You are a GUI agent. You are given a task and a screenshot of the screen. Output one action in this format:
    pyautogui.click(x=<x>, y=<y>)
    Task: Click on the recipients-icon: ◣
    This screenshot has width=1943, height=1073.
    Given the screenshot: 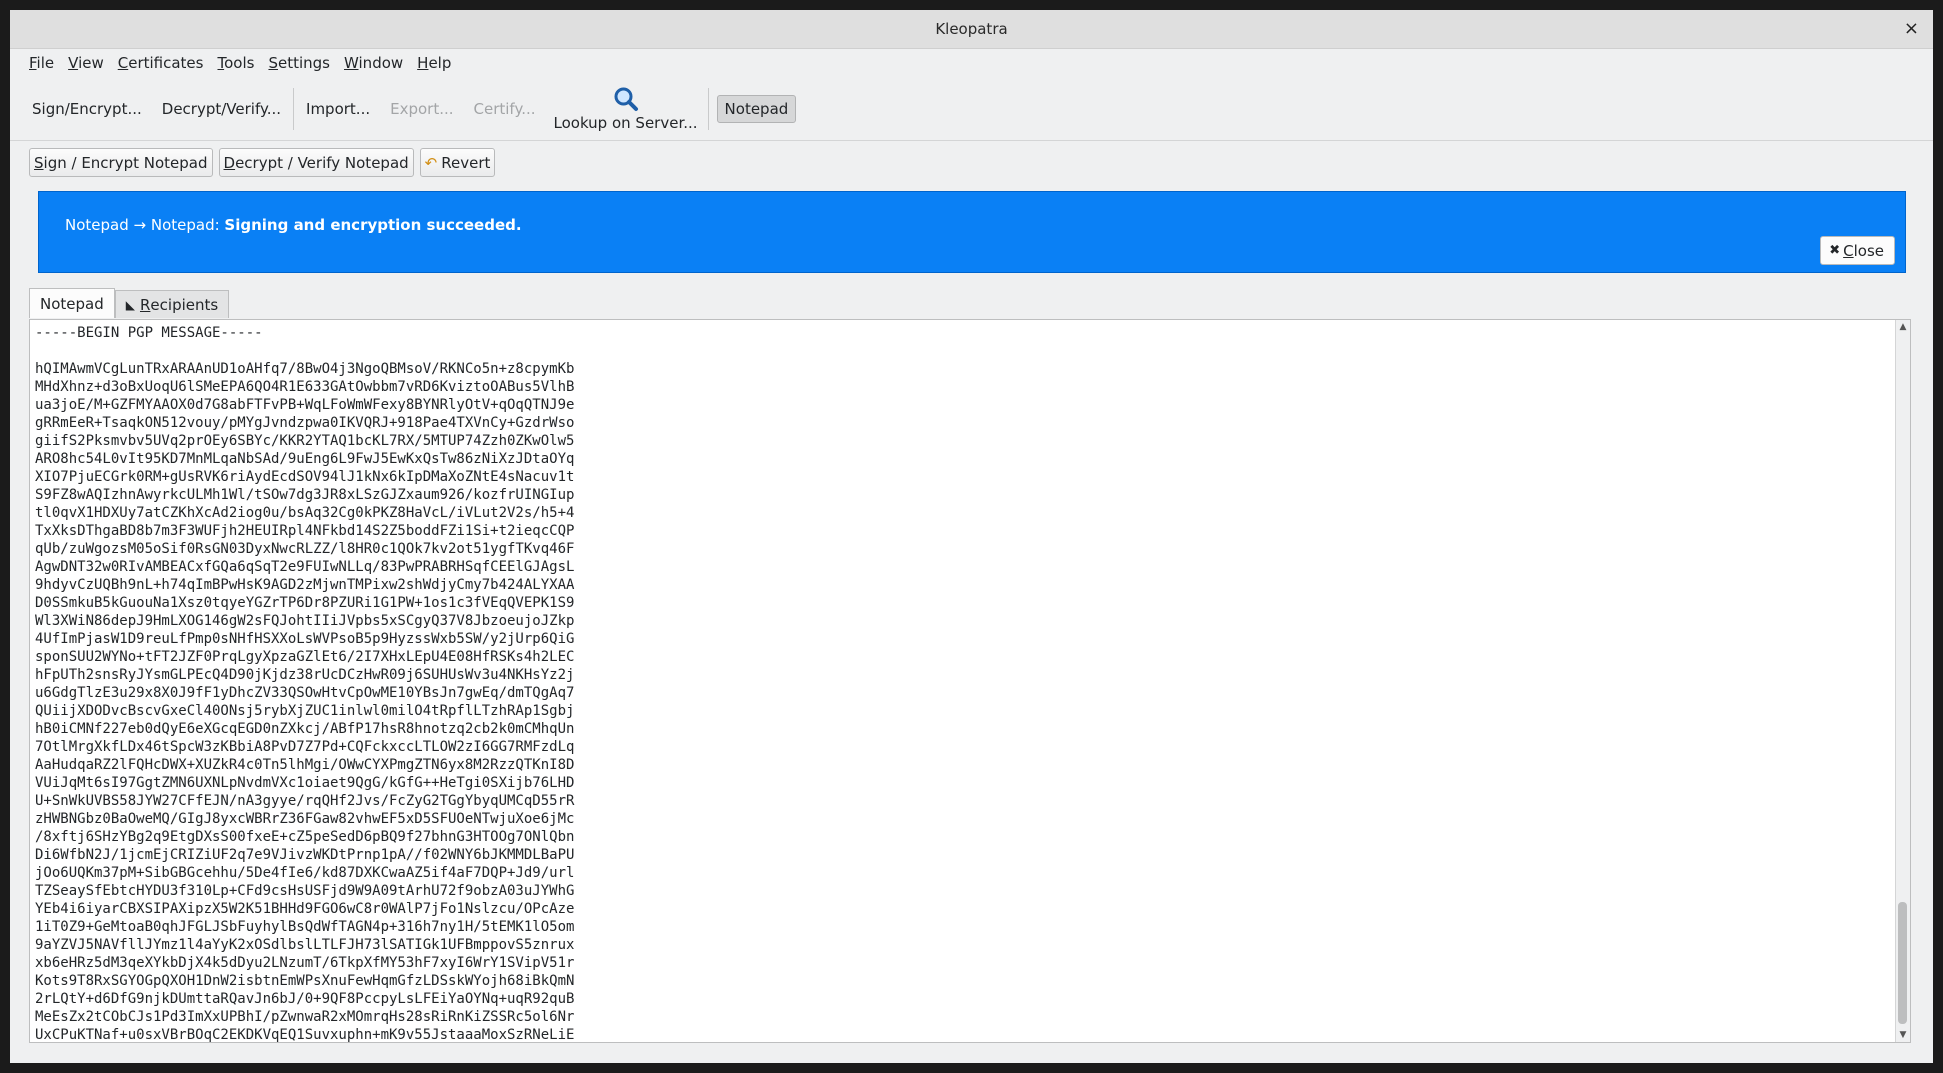 What is the action you would take?
    pyautogui.click(x=130, y=304)
    